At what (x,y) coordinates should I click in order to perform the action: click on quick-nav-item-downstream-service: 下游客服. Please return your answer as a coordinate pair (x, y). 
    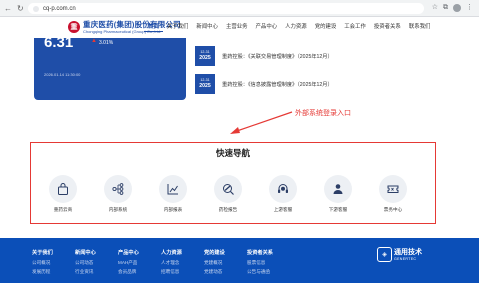
    Looking at the image, I should click on (338, 194).